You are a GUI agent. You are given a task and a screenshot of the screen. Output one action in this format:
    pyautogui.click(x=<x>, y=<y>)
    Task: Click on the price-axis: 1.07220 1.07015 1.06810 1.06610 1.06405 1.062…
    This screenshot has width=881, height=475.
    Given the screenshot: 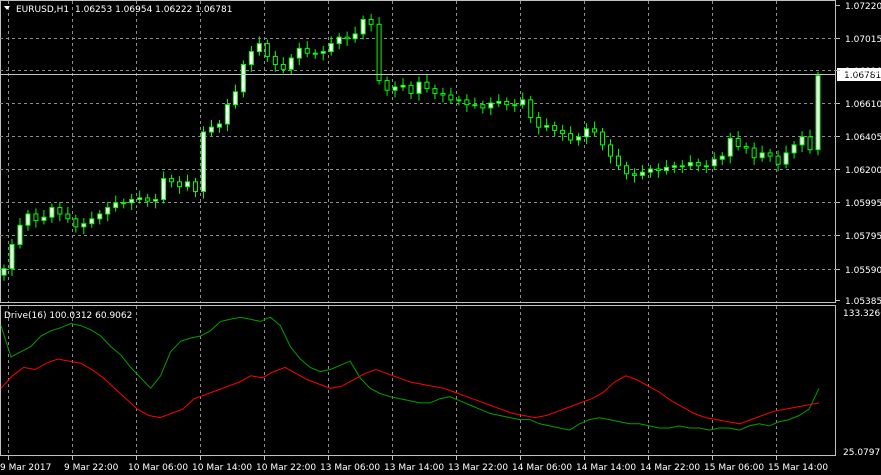 What is the action you would take?
    pyautogui.click(x=858, y=154)
    